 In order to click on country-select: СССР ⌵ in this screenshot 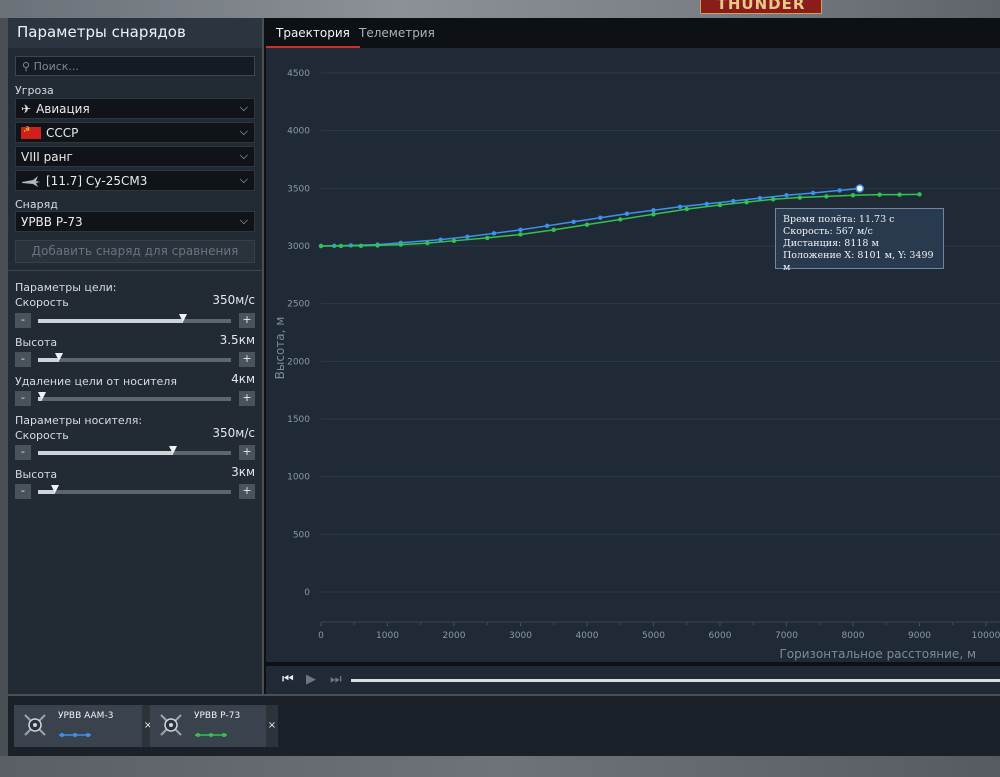, I will do `click(135, 132)`.